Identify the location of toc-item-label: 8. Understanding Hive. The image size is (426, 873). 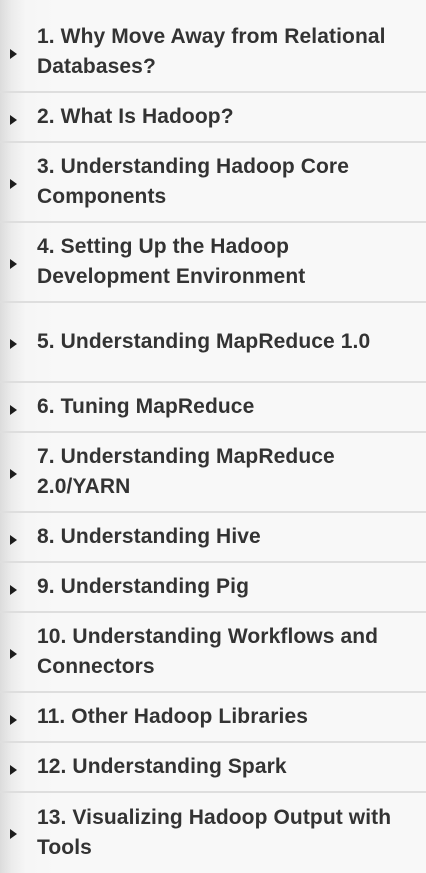
(149, 536).